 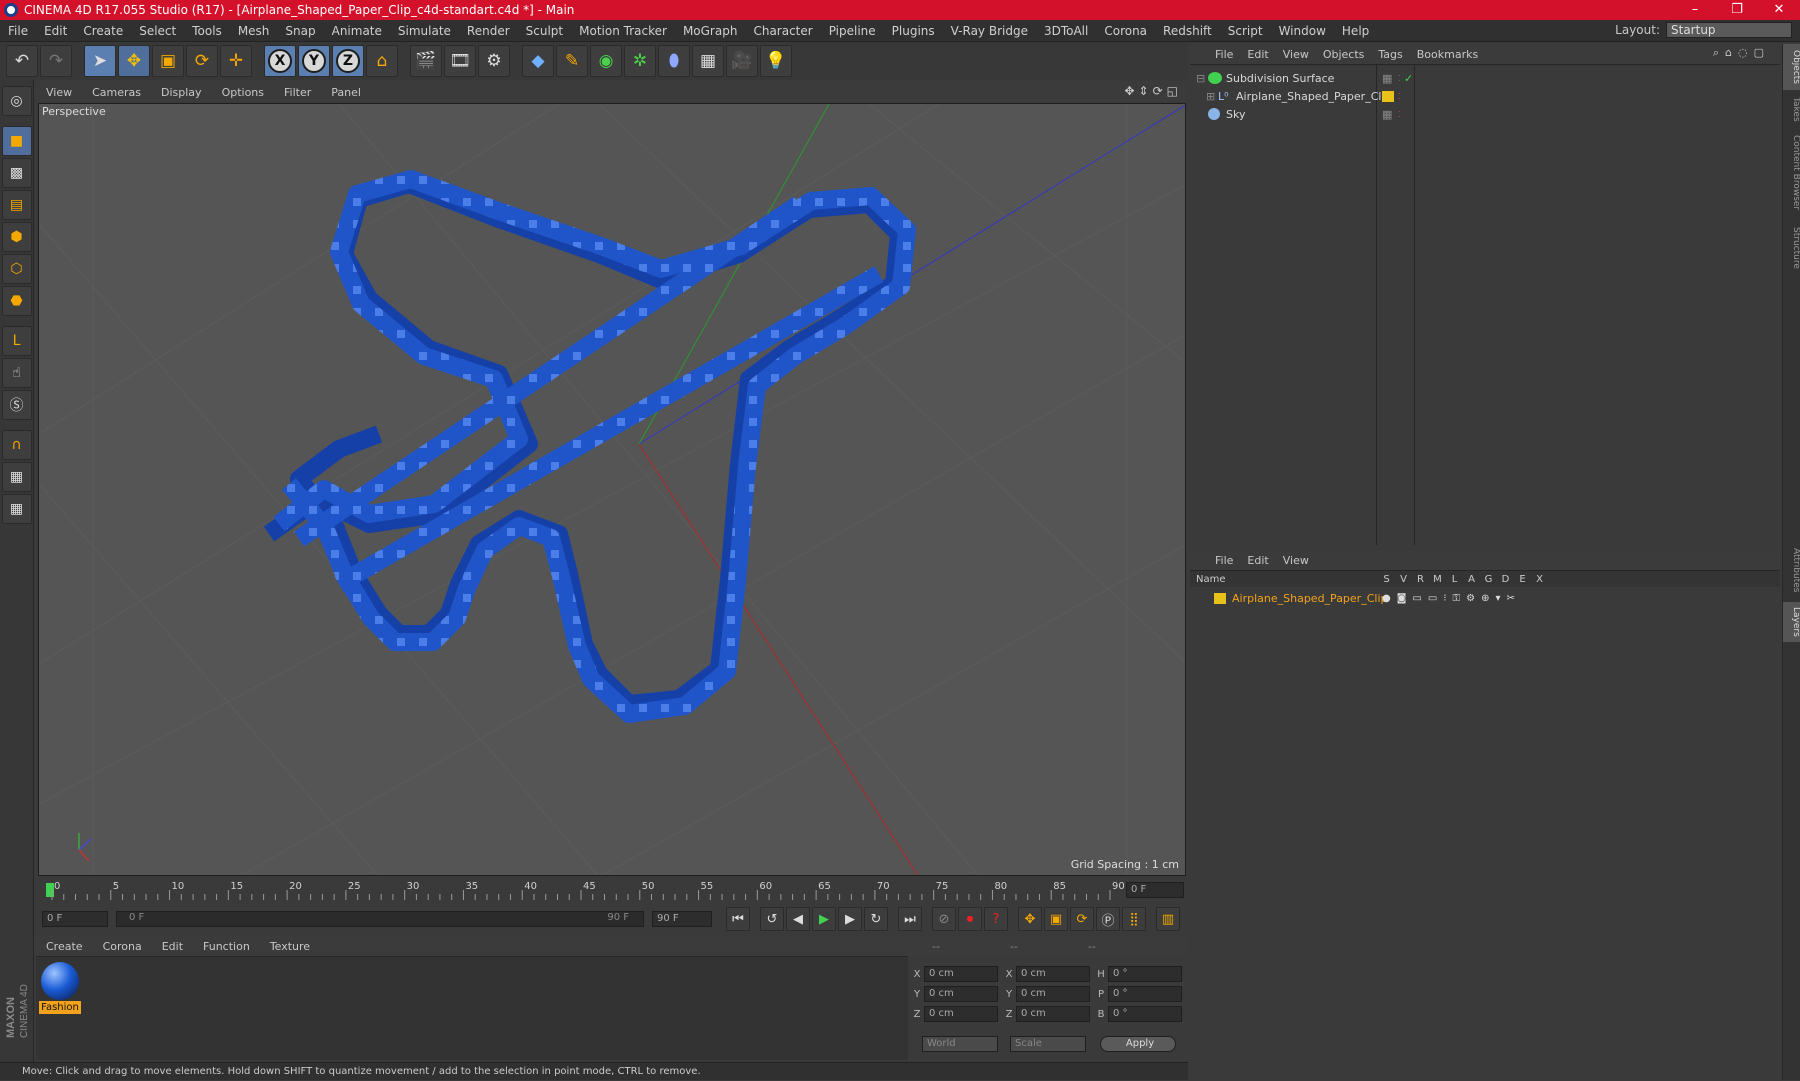 What do you see at coordinates (55, 31) in the screenshot?
I see `menu-edit: Edit` at bounding box center [55, 31].